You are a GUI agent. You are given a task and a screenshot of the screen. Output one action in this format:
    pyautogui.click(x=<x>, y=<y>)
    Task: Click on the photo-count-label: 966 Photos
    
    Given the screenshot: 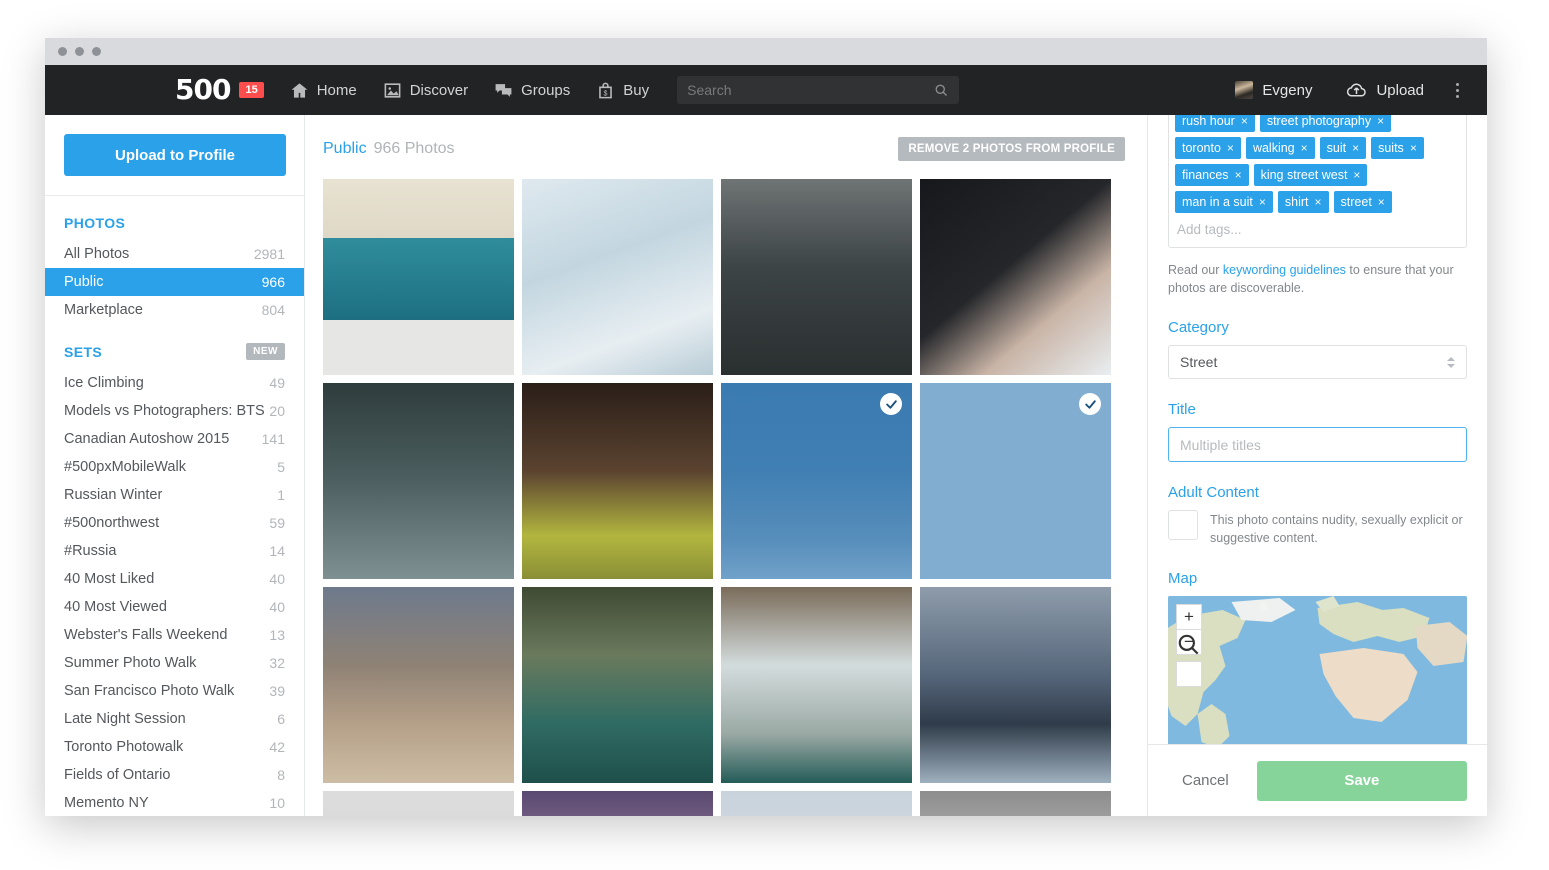 What is the action you would take?
    pyautogui.click(x=414, y=148)
    